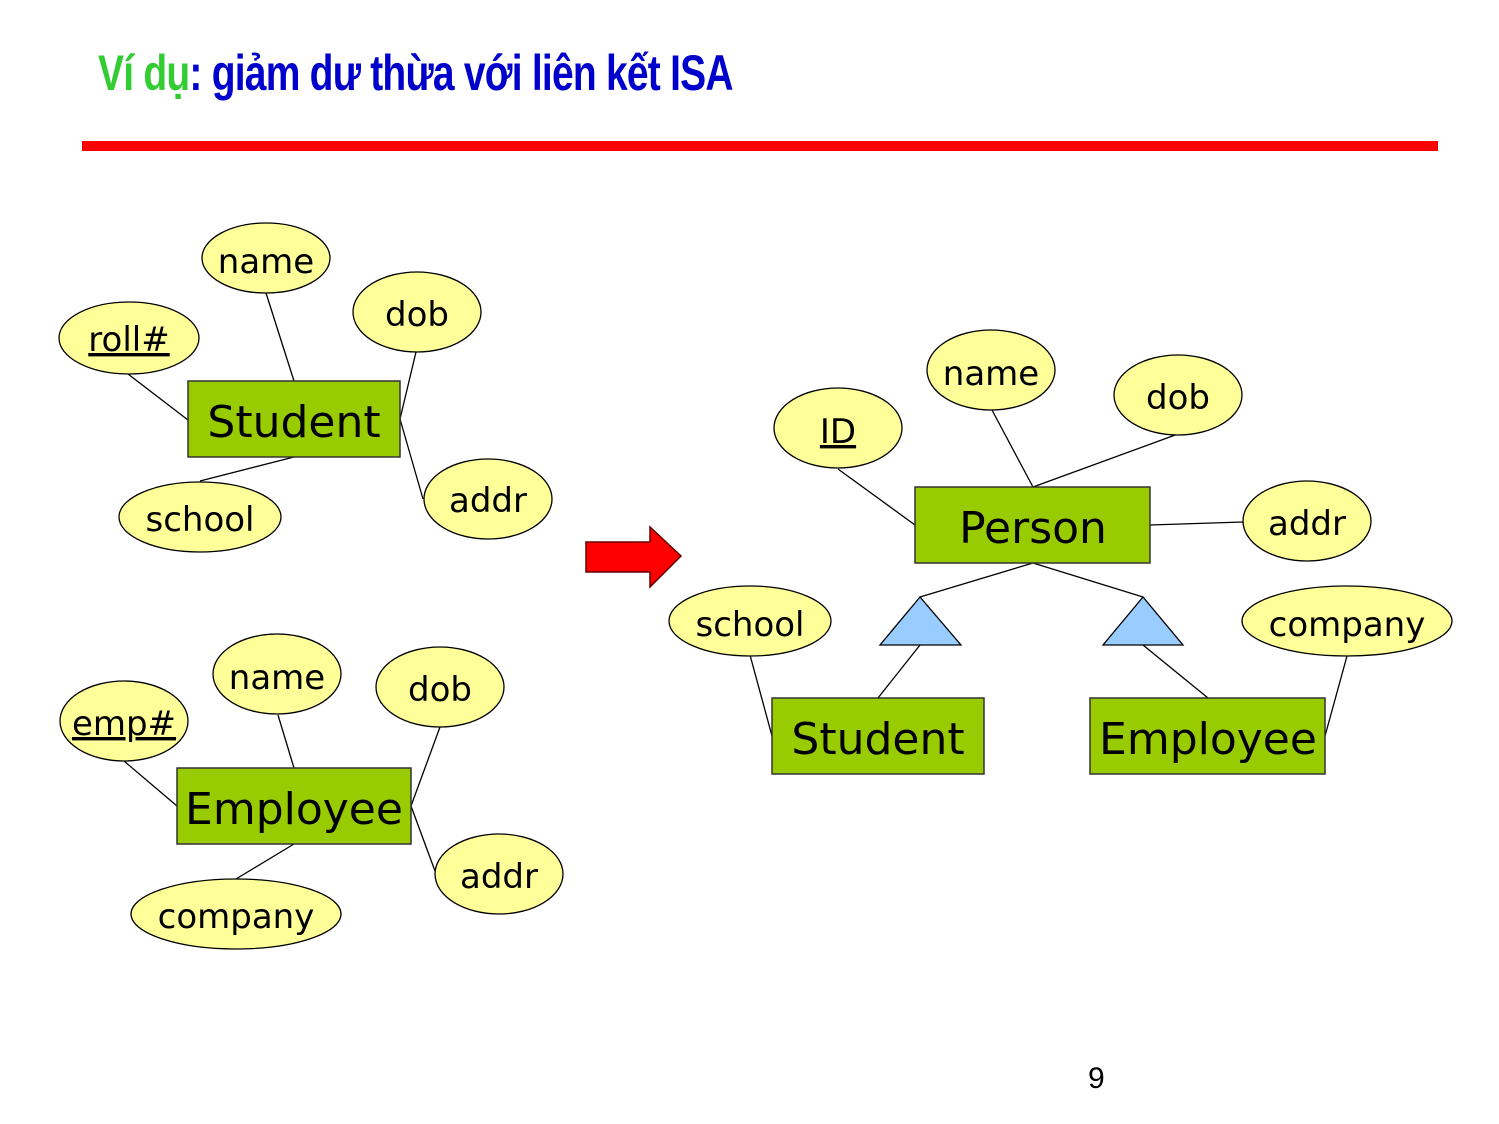  What do you see at coordinates (408, 385) in the screenshot?
I see `line-student-dob` at bounding box center [408, 385].